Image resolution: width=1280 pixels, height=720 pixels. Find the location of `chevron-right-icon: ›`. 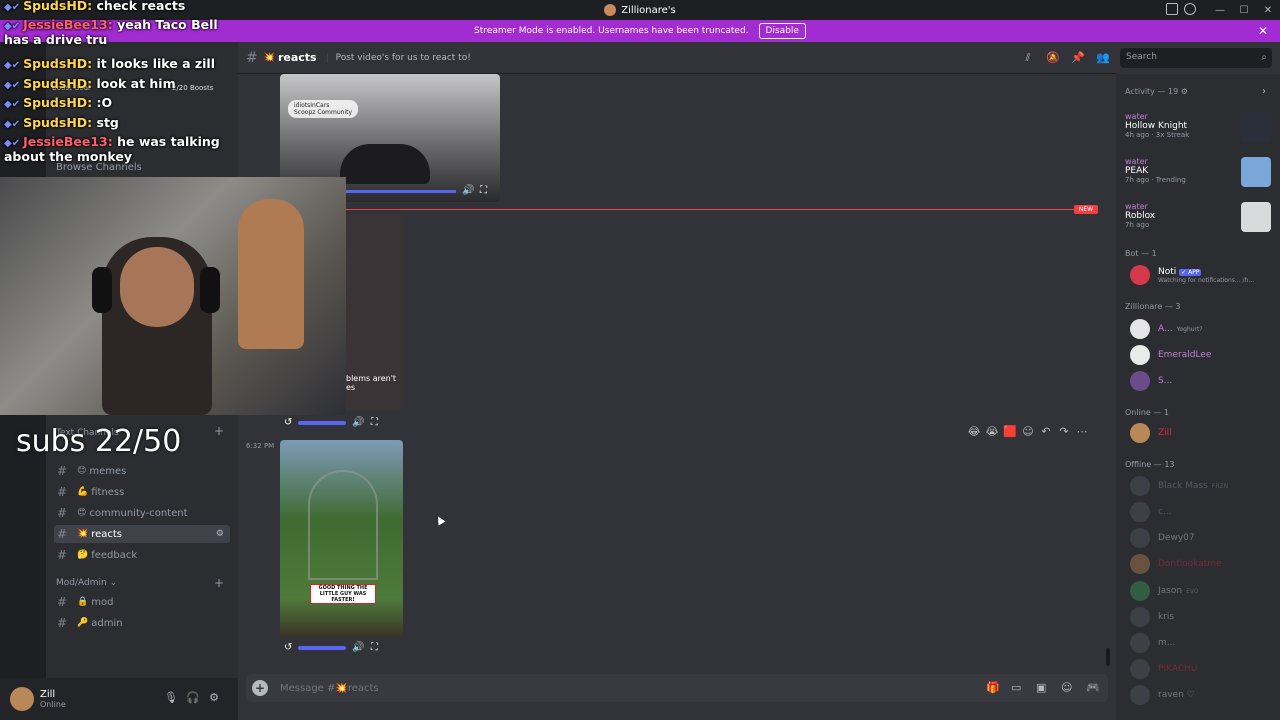

chevron-right-icon: › is located at coordinates (1264, 91).